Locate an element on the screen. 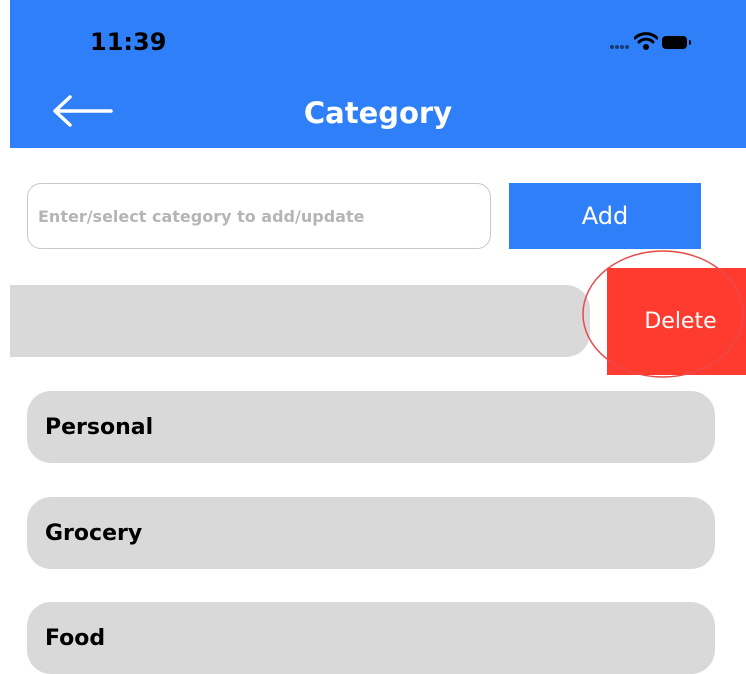 This screenshot has height=674, width=746. list-item-grocery: Grocery is located at coordinates (371, 533).